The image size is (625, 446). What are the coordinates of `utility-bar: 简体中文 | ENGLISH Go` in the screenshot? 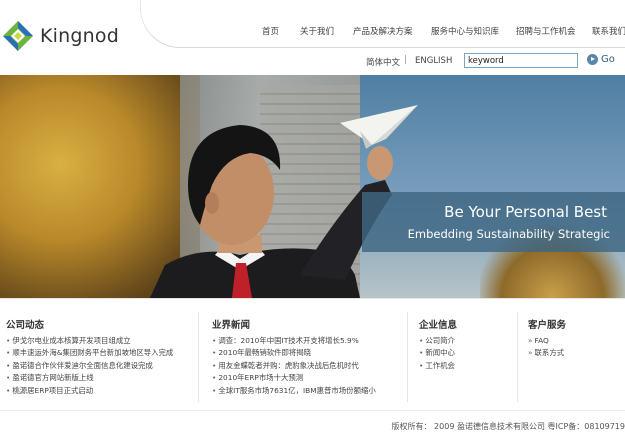 It's located at (312, 62).